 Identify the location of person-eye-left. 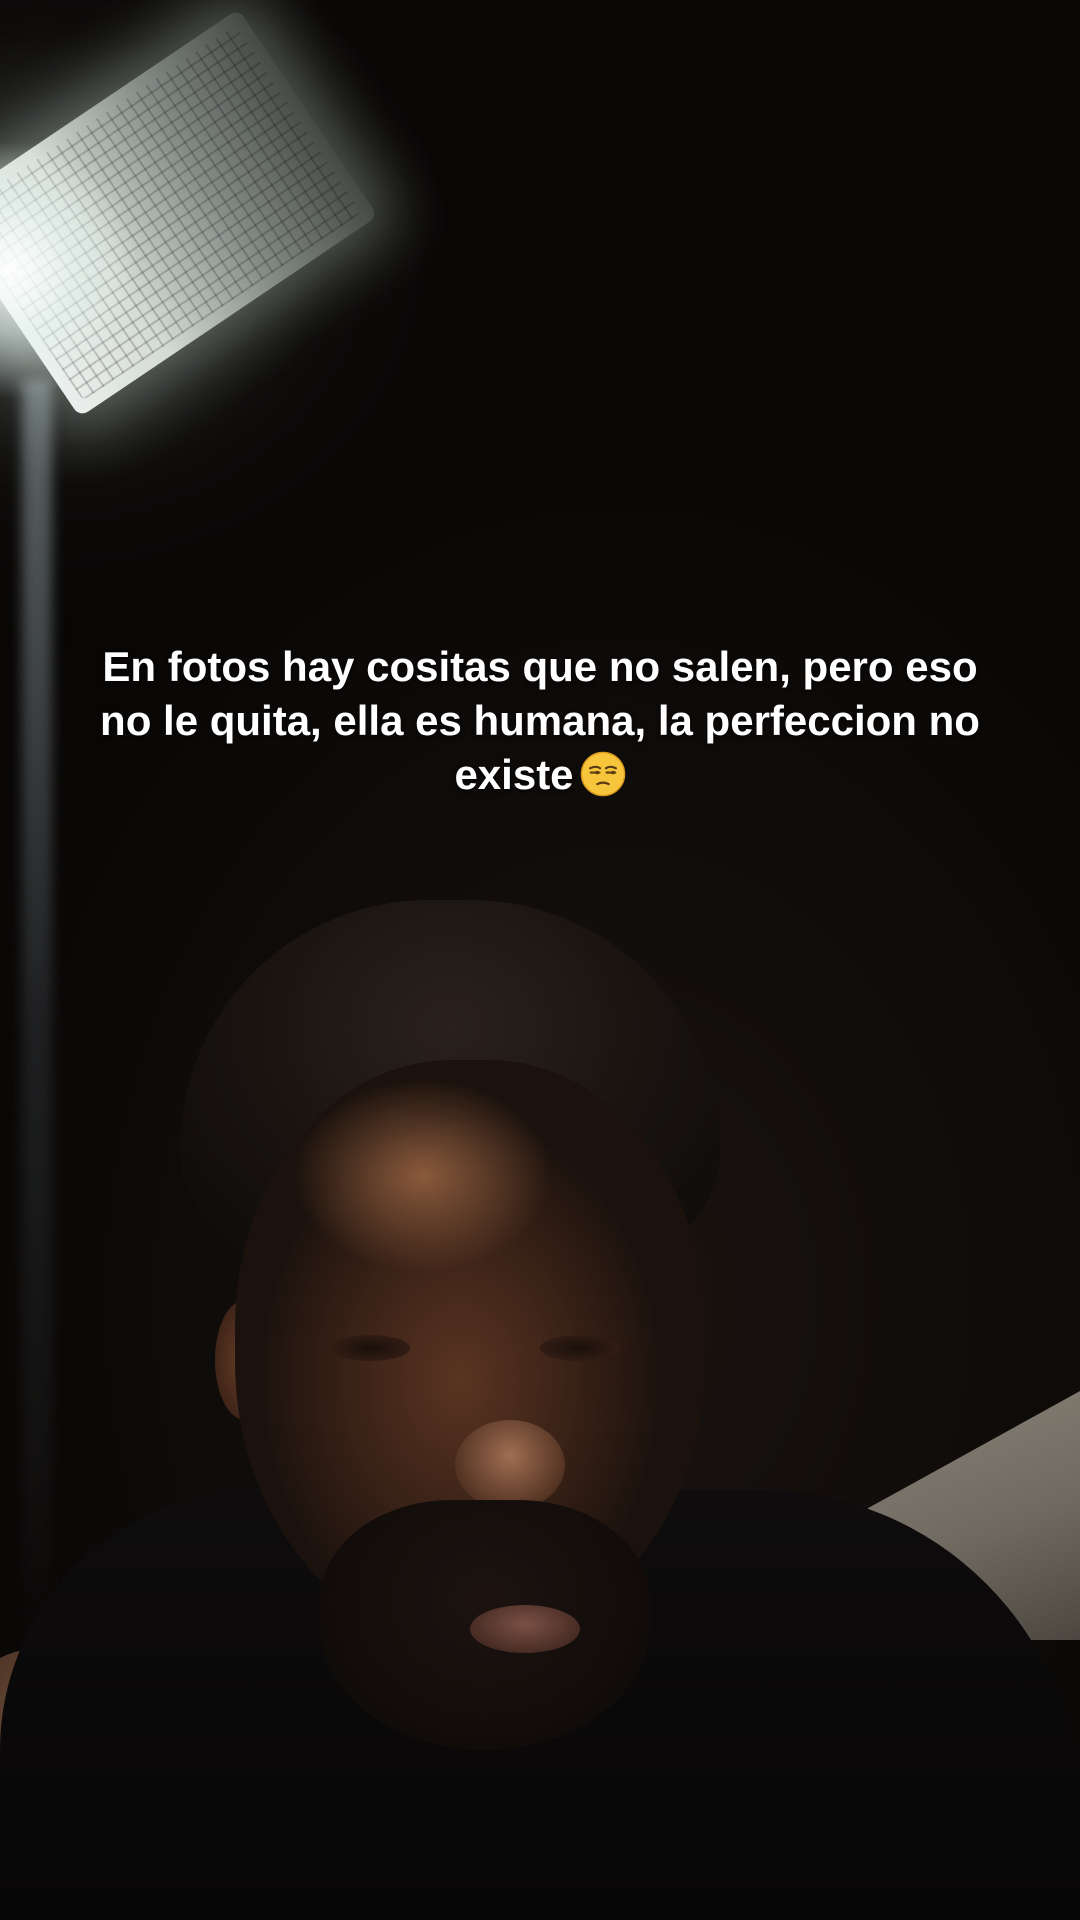
(370, 1348).